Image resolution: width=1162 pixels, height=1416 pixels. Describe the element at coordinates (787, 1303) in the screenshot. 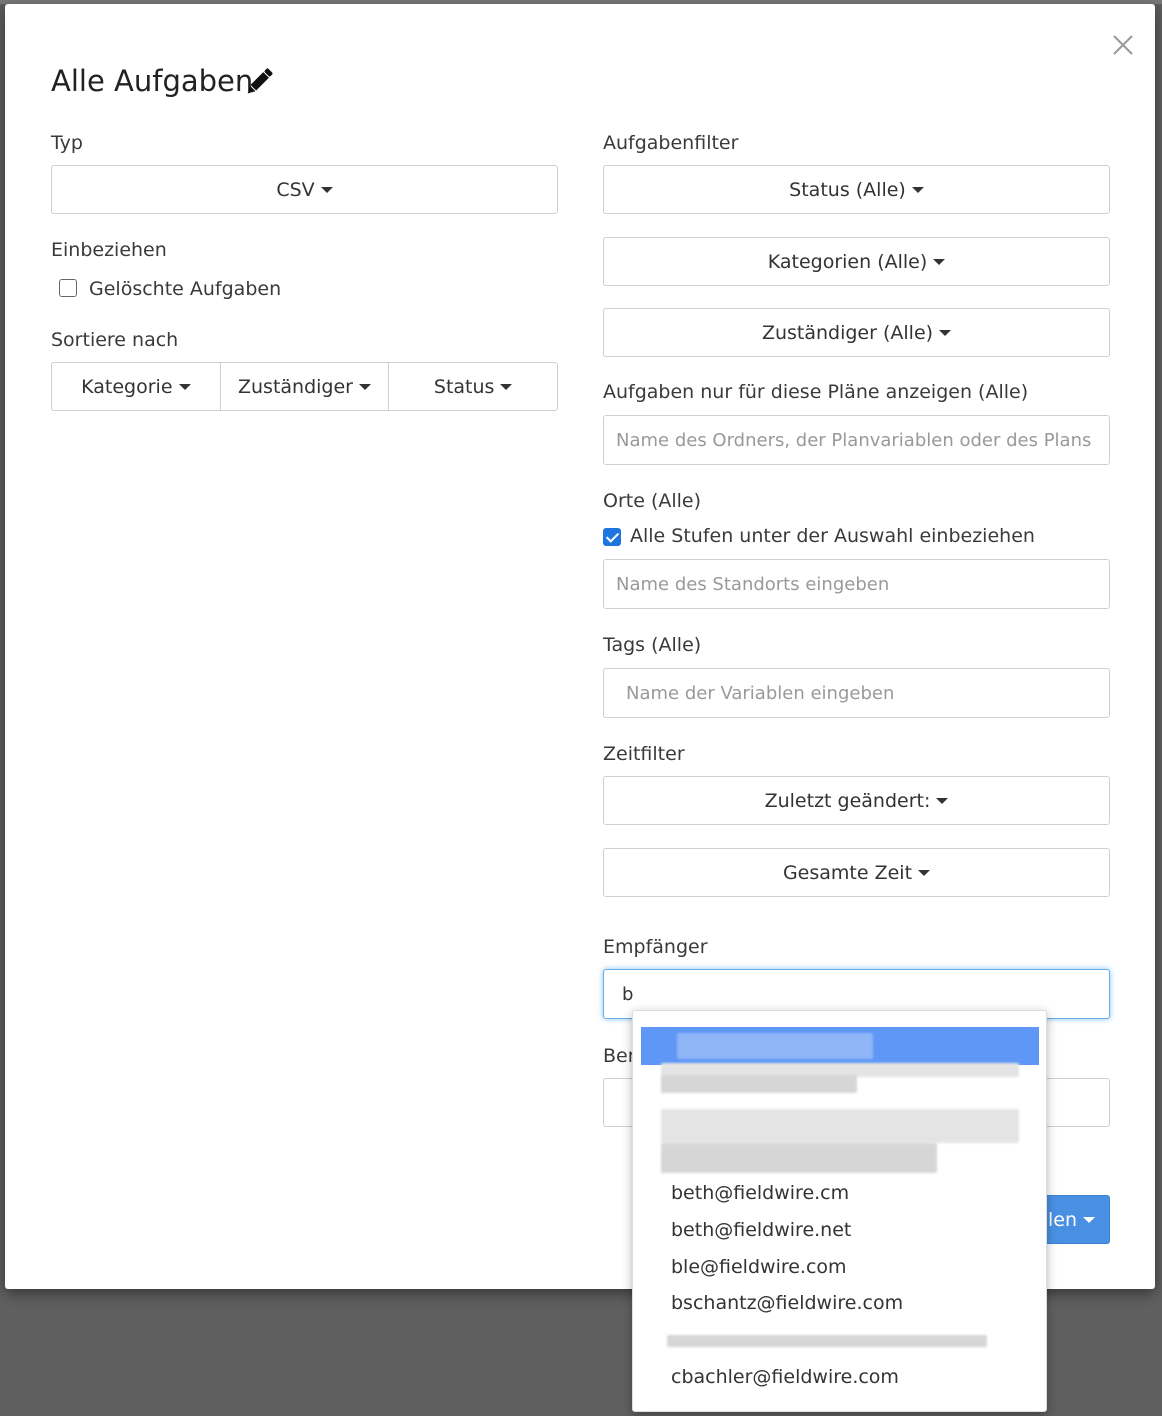

I see `suggestion-item: bschantz@fieldwire.com` at that location.